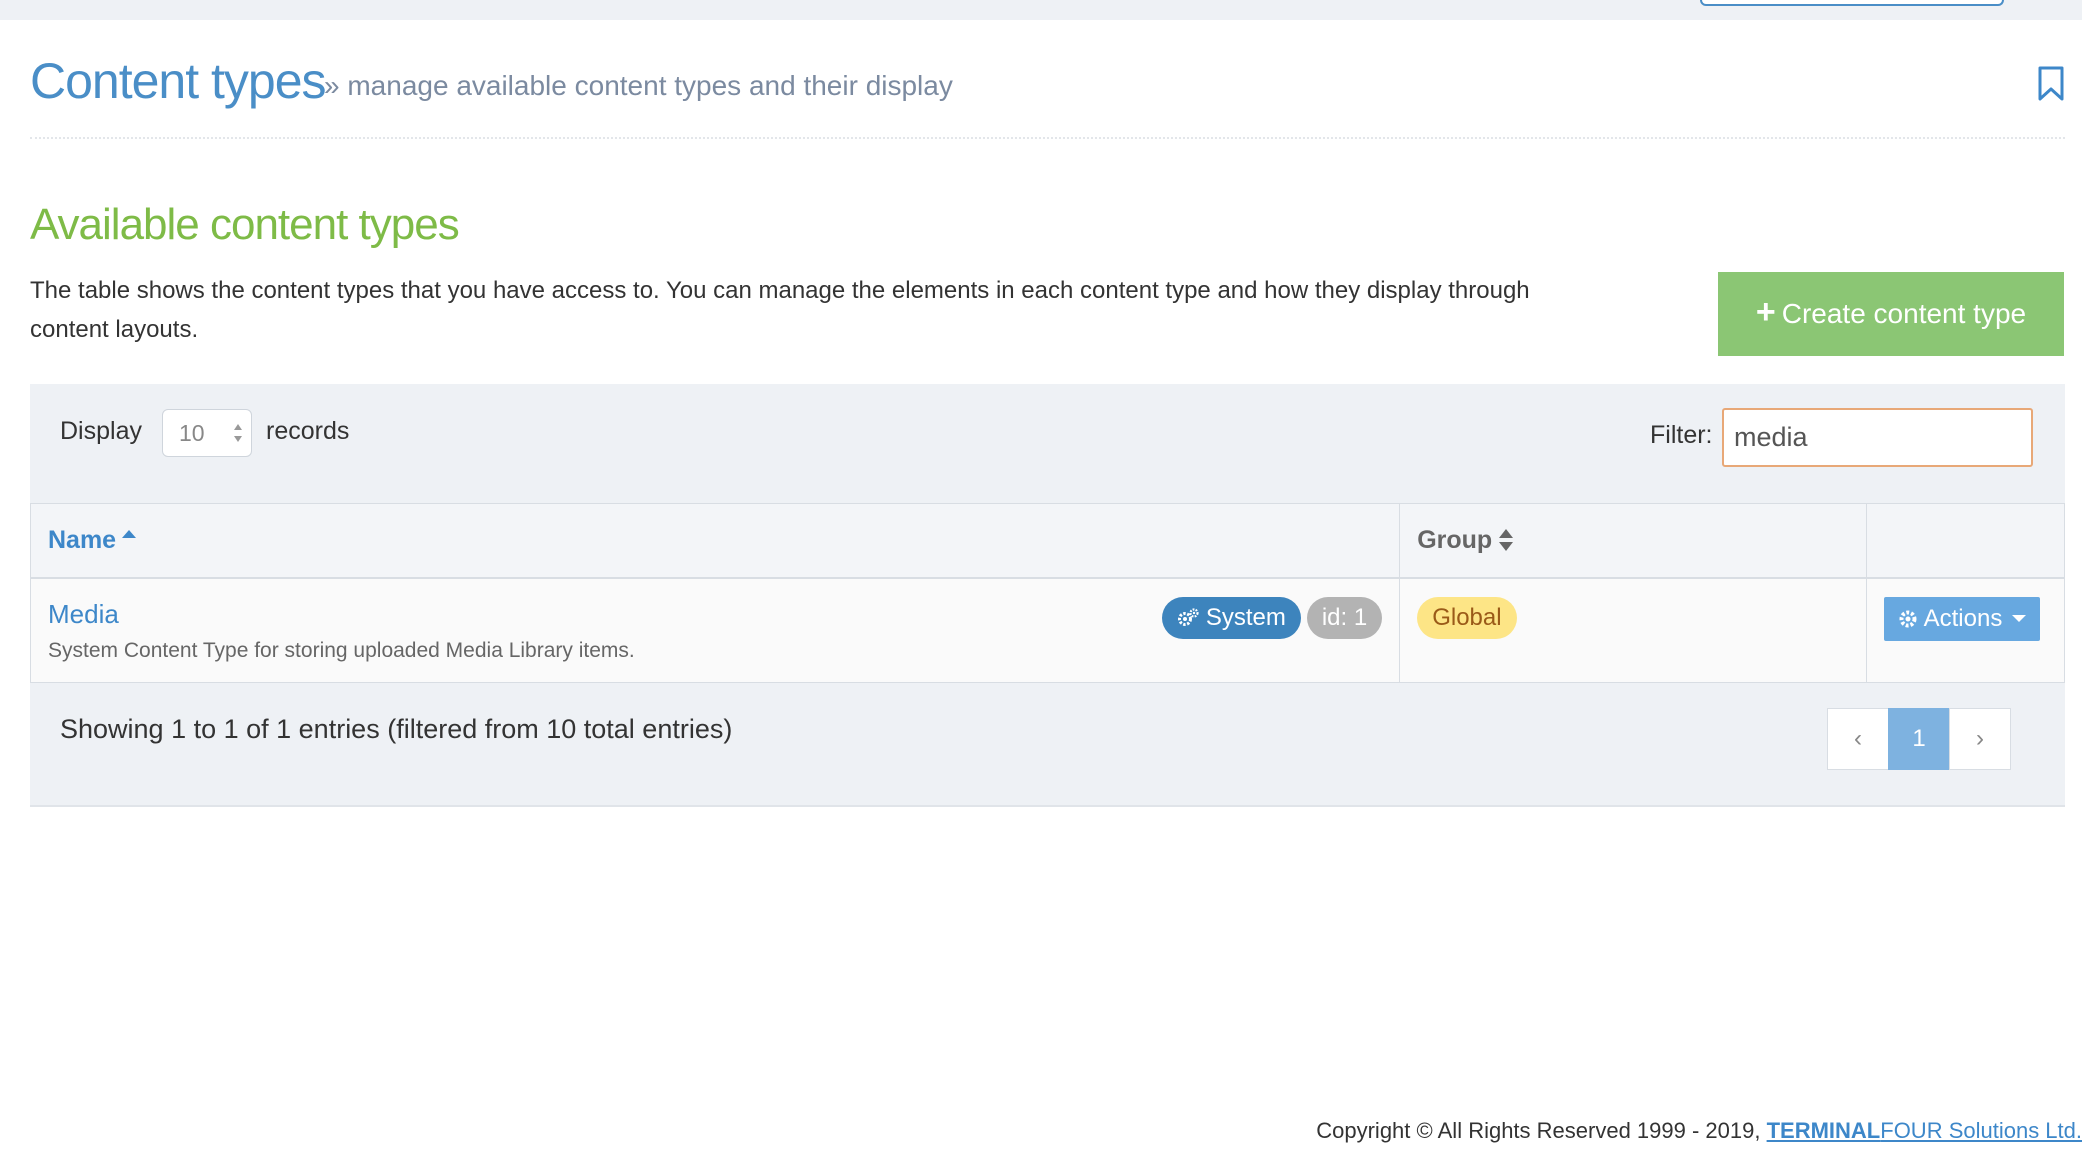 The image size is (2082, 1150). What do you see at coordinates (1455, 540) in the screenshot?
I see `column-header-group-label: Group` at bounding box center [1455, 540].